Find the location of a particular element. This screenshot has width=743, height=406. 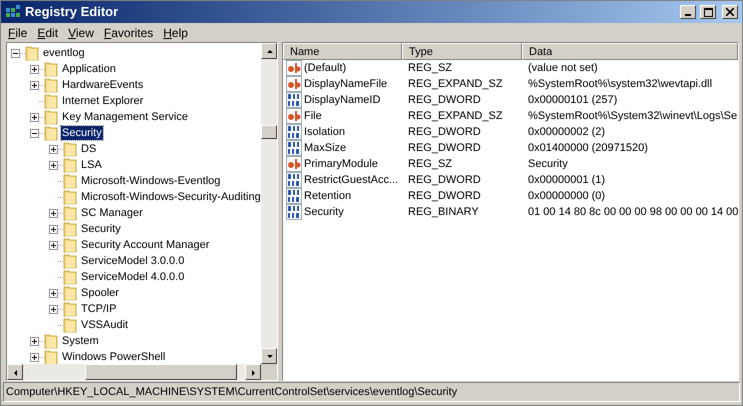

window-title: Registry Editor is located at coordinates (71, 12).